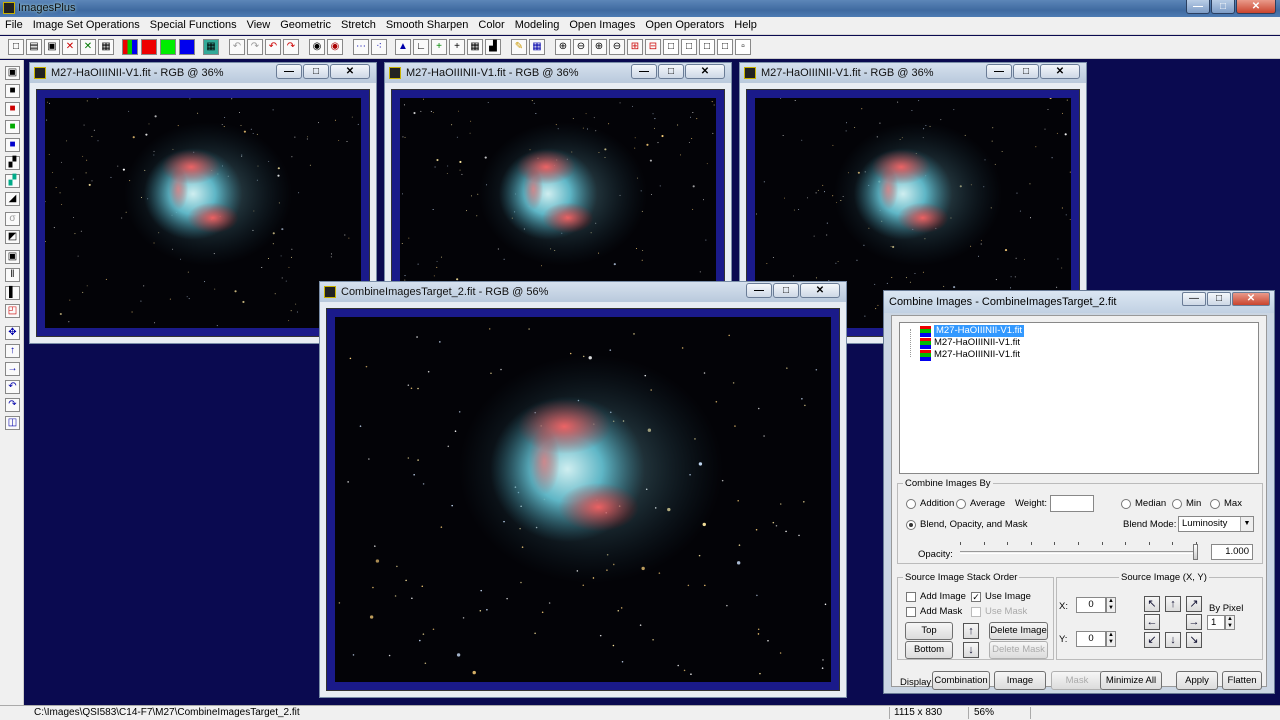  I want to click on window-4-icon: □, so click(725, 47).